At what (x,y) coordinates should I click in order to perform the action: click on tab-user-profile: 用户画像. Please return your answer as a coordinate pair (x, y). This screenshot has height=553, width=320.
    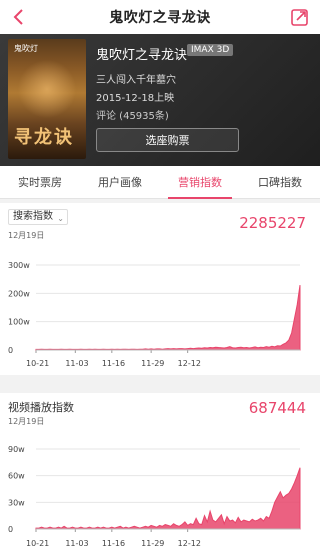
    Looking at the image, I should click on (120, 182).